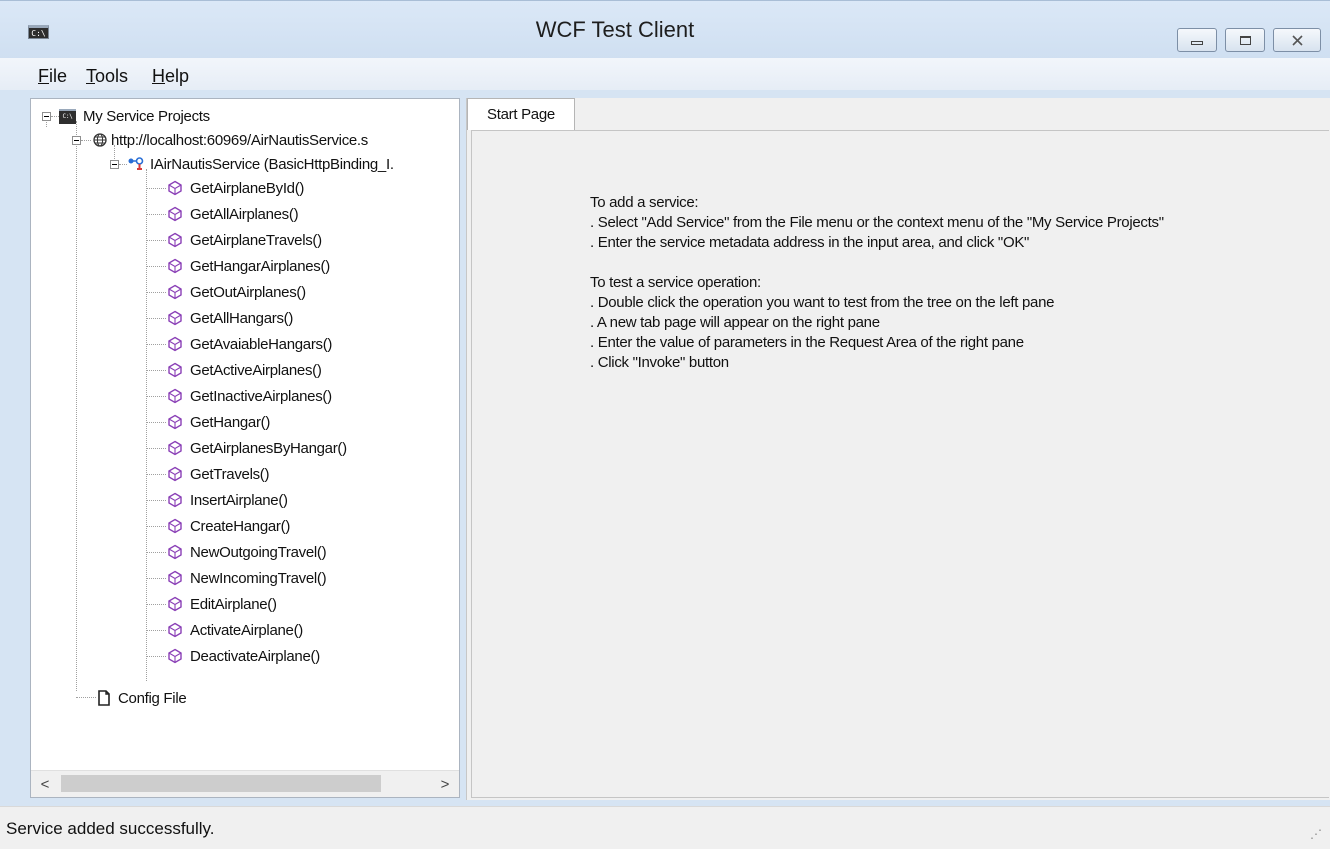 The image size is (1330, 849). What do you see at coordinates (248, 292) in the screenshot?
I see `operation-label: GetOutAirplanes()` at bounding box center [248, 292].